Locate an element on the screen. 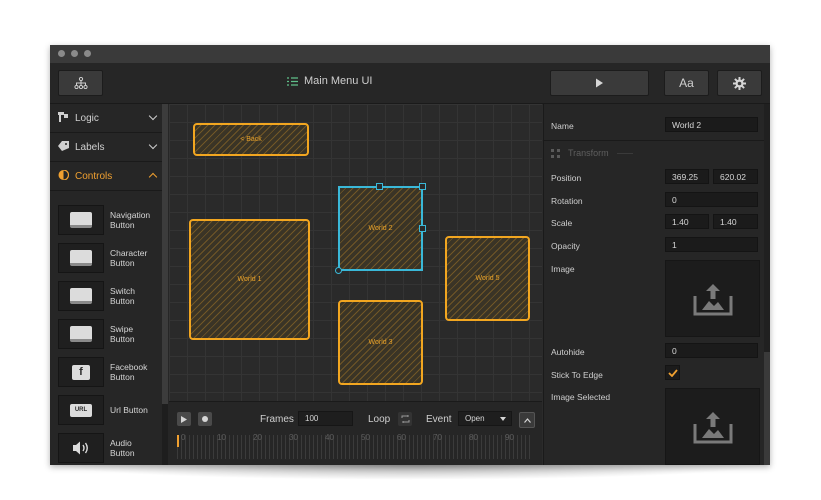  node-label: < Back is located at coordinates (251, 139).